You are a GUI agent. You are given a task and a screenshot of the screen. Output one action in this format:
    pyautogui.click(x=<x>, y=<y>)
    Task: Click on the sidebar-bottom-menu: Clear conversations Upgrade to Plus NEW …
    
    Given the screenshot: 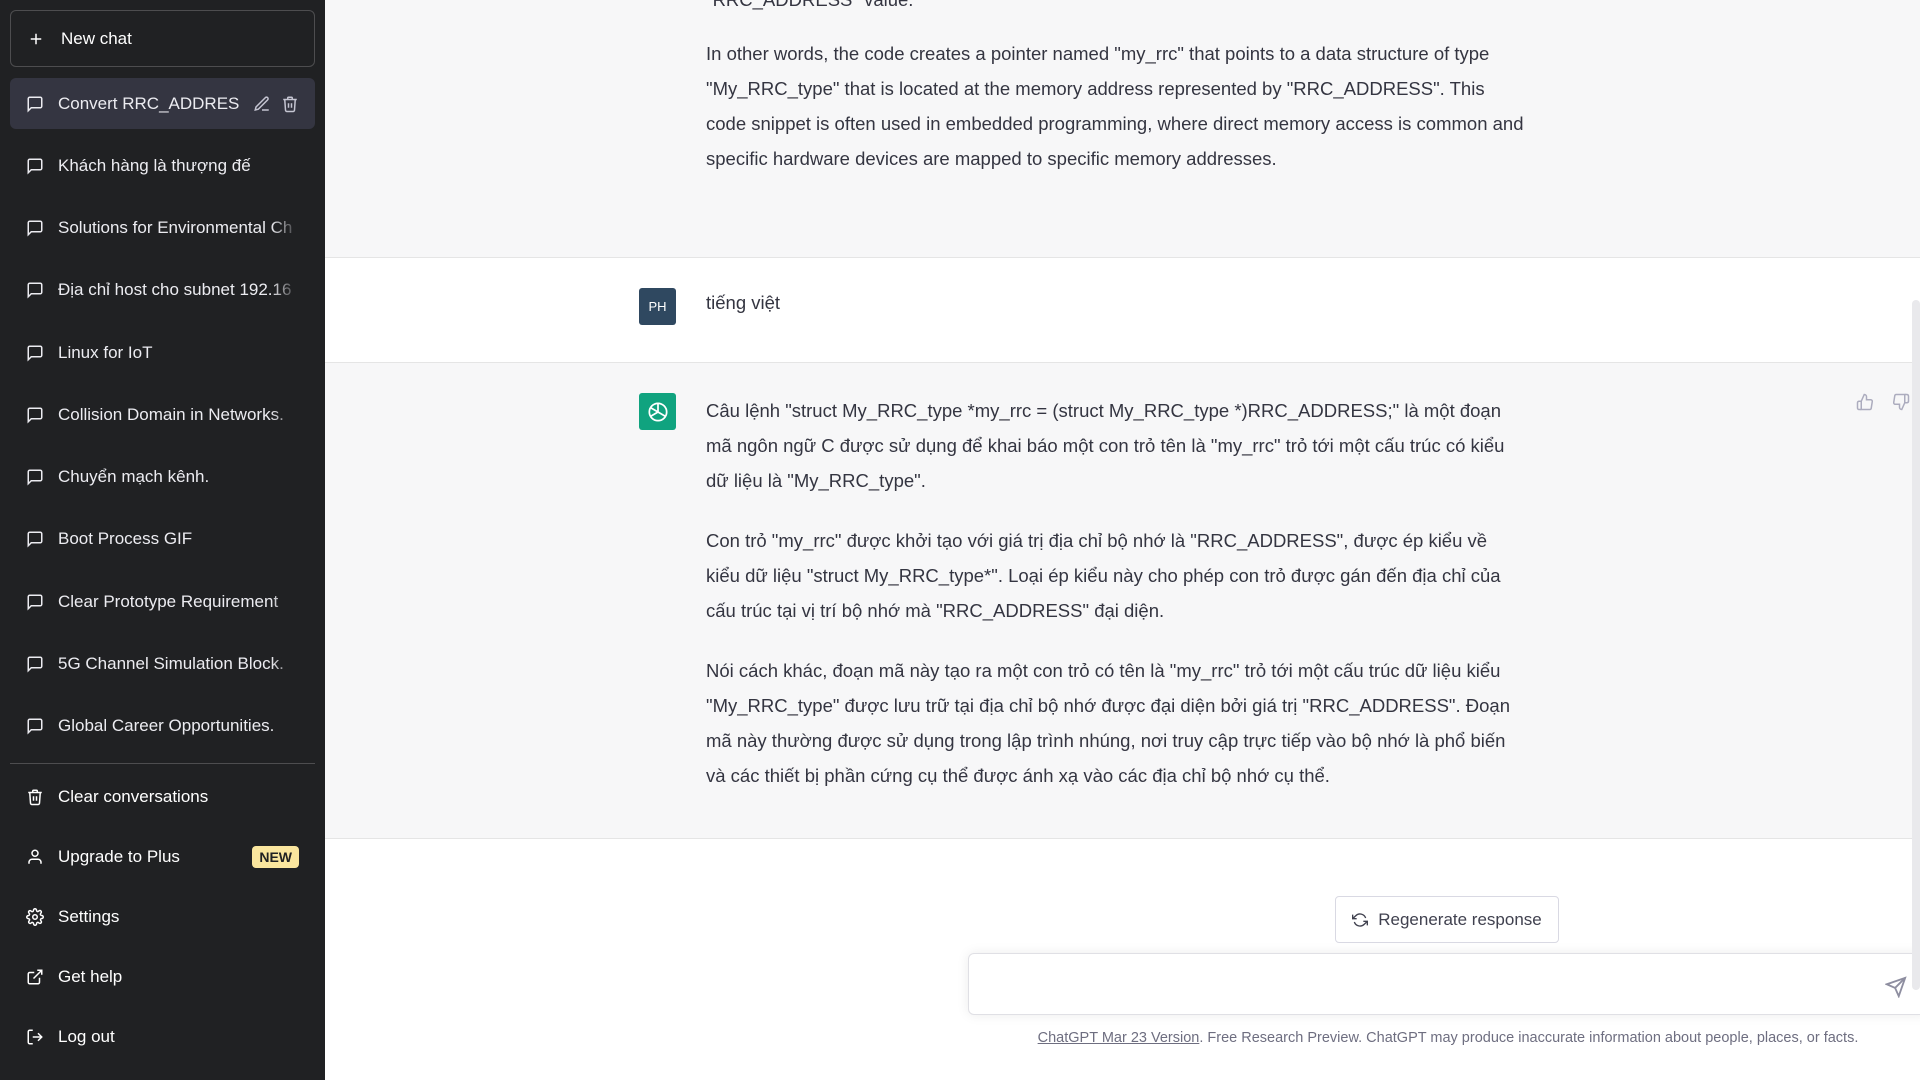 What is the action you would take?
    pyautogui.click(x=162, y=916)
    